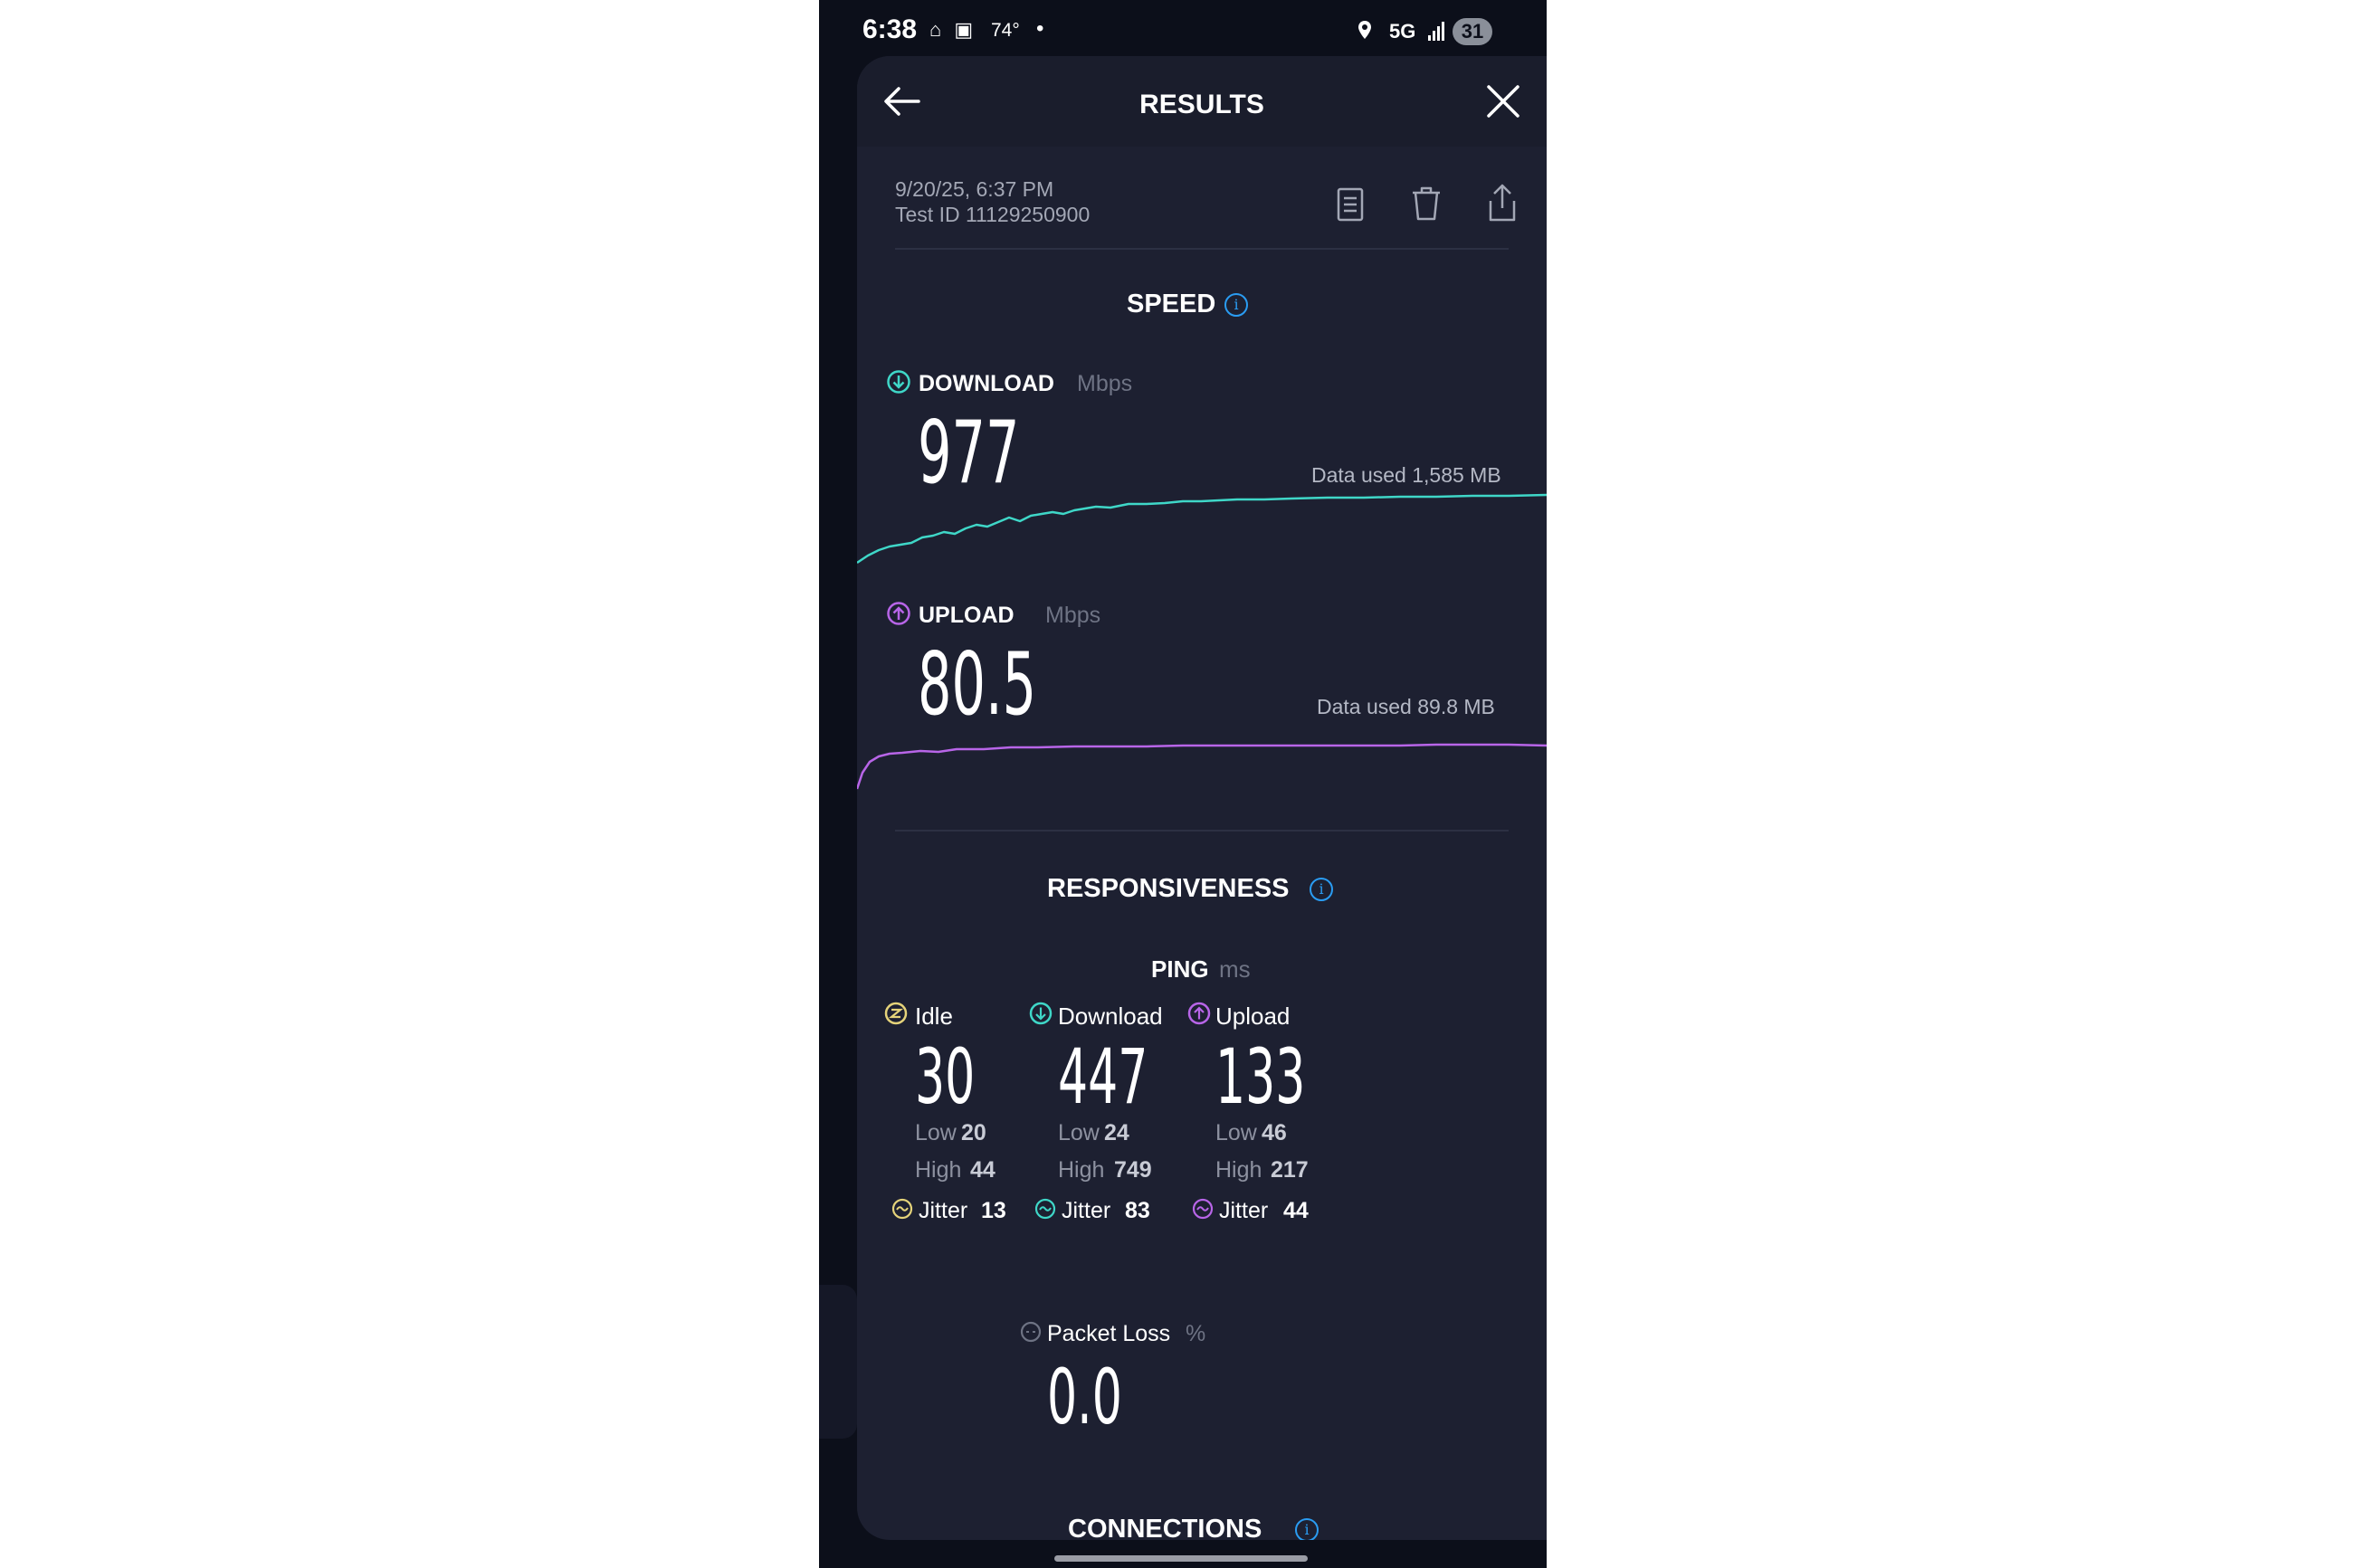 Image resolution: width=2353 pixels, height=1568 pixels. I want to click on background-app-edge, so click(838, 1362).